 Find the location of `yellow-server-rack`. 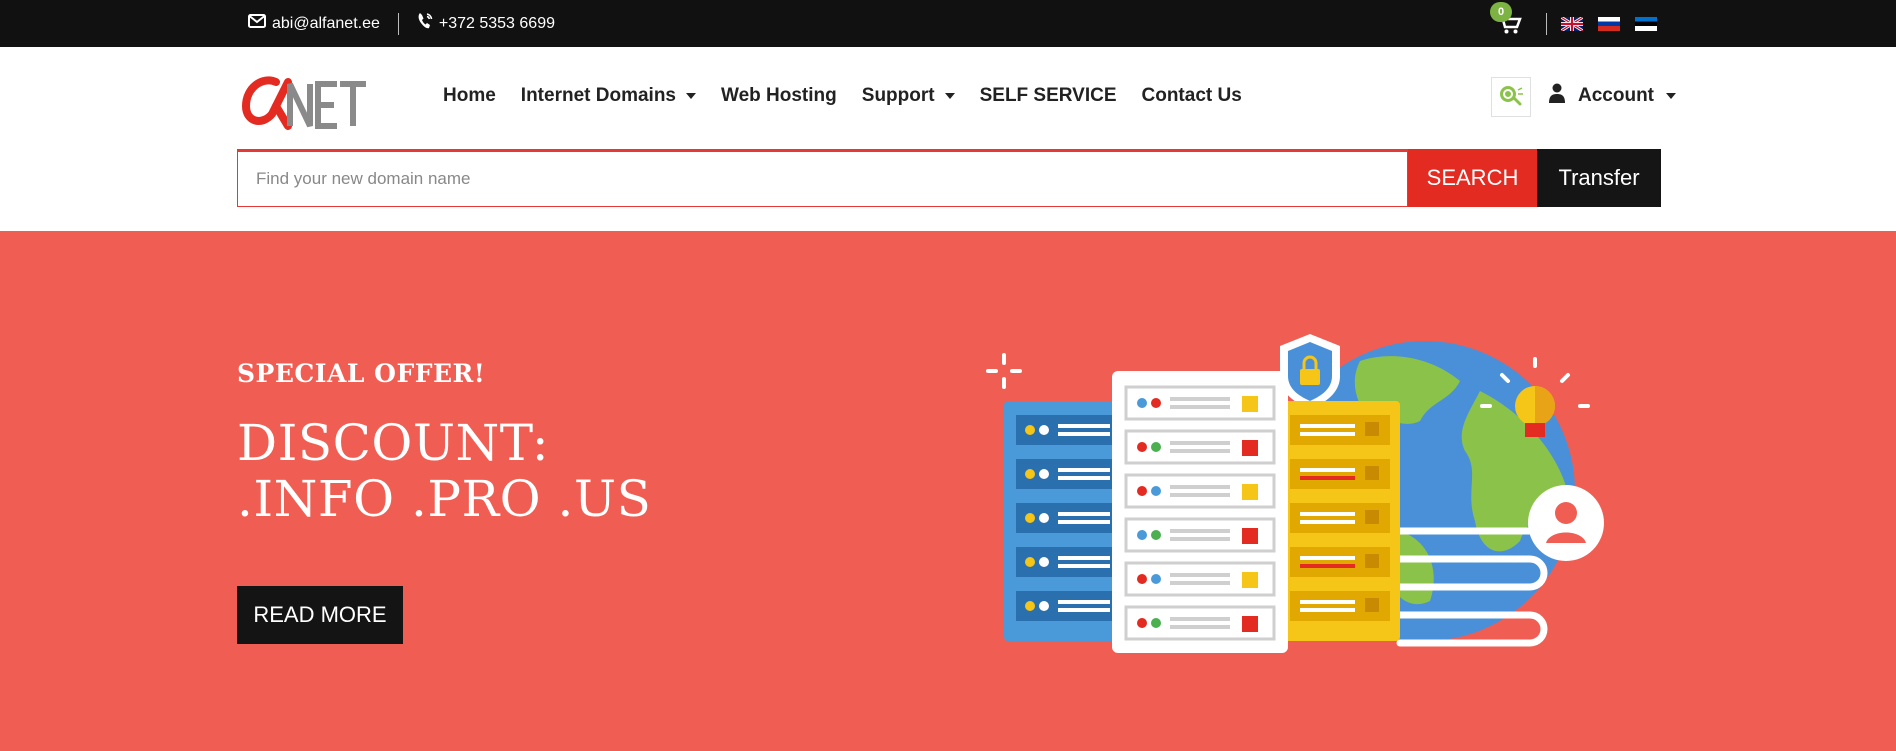

yellow-server-rack is located at coordinates (1340, 521).